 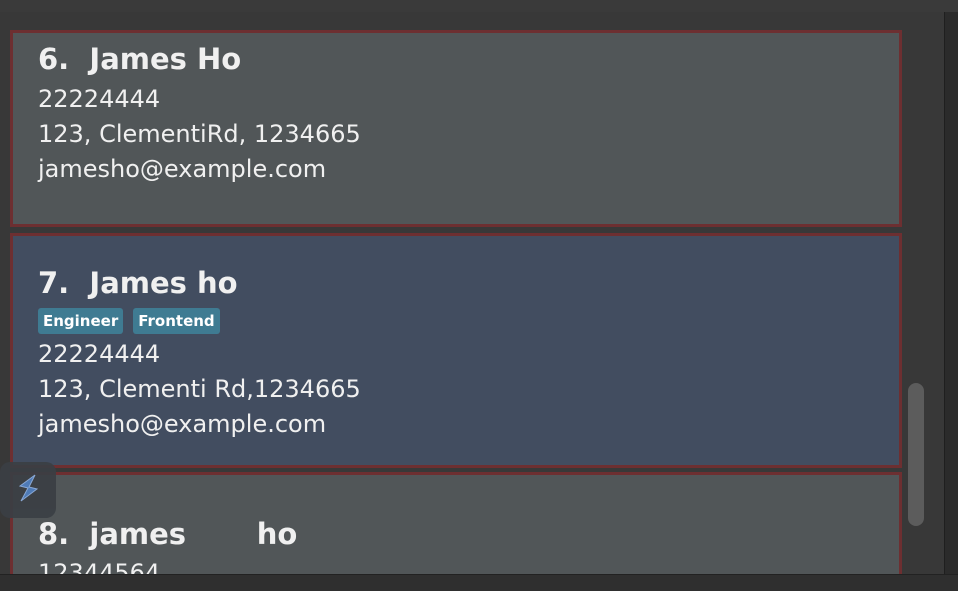 I want to click on person-name: james ho, so click(x=193, y=534).